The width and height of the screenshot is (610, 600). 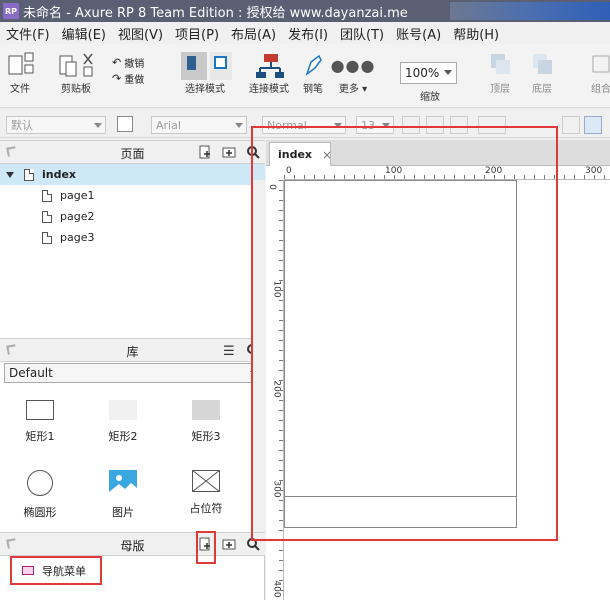 What do you see at coordinates (598, 72) in the screenshot?
I see `group-button: 组合` at bounding box center [598, 72].